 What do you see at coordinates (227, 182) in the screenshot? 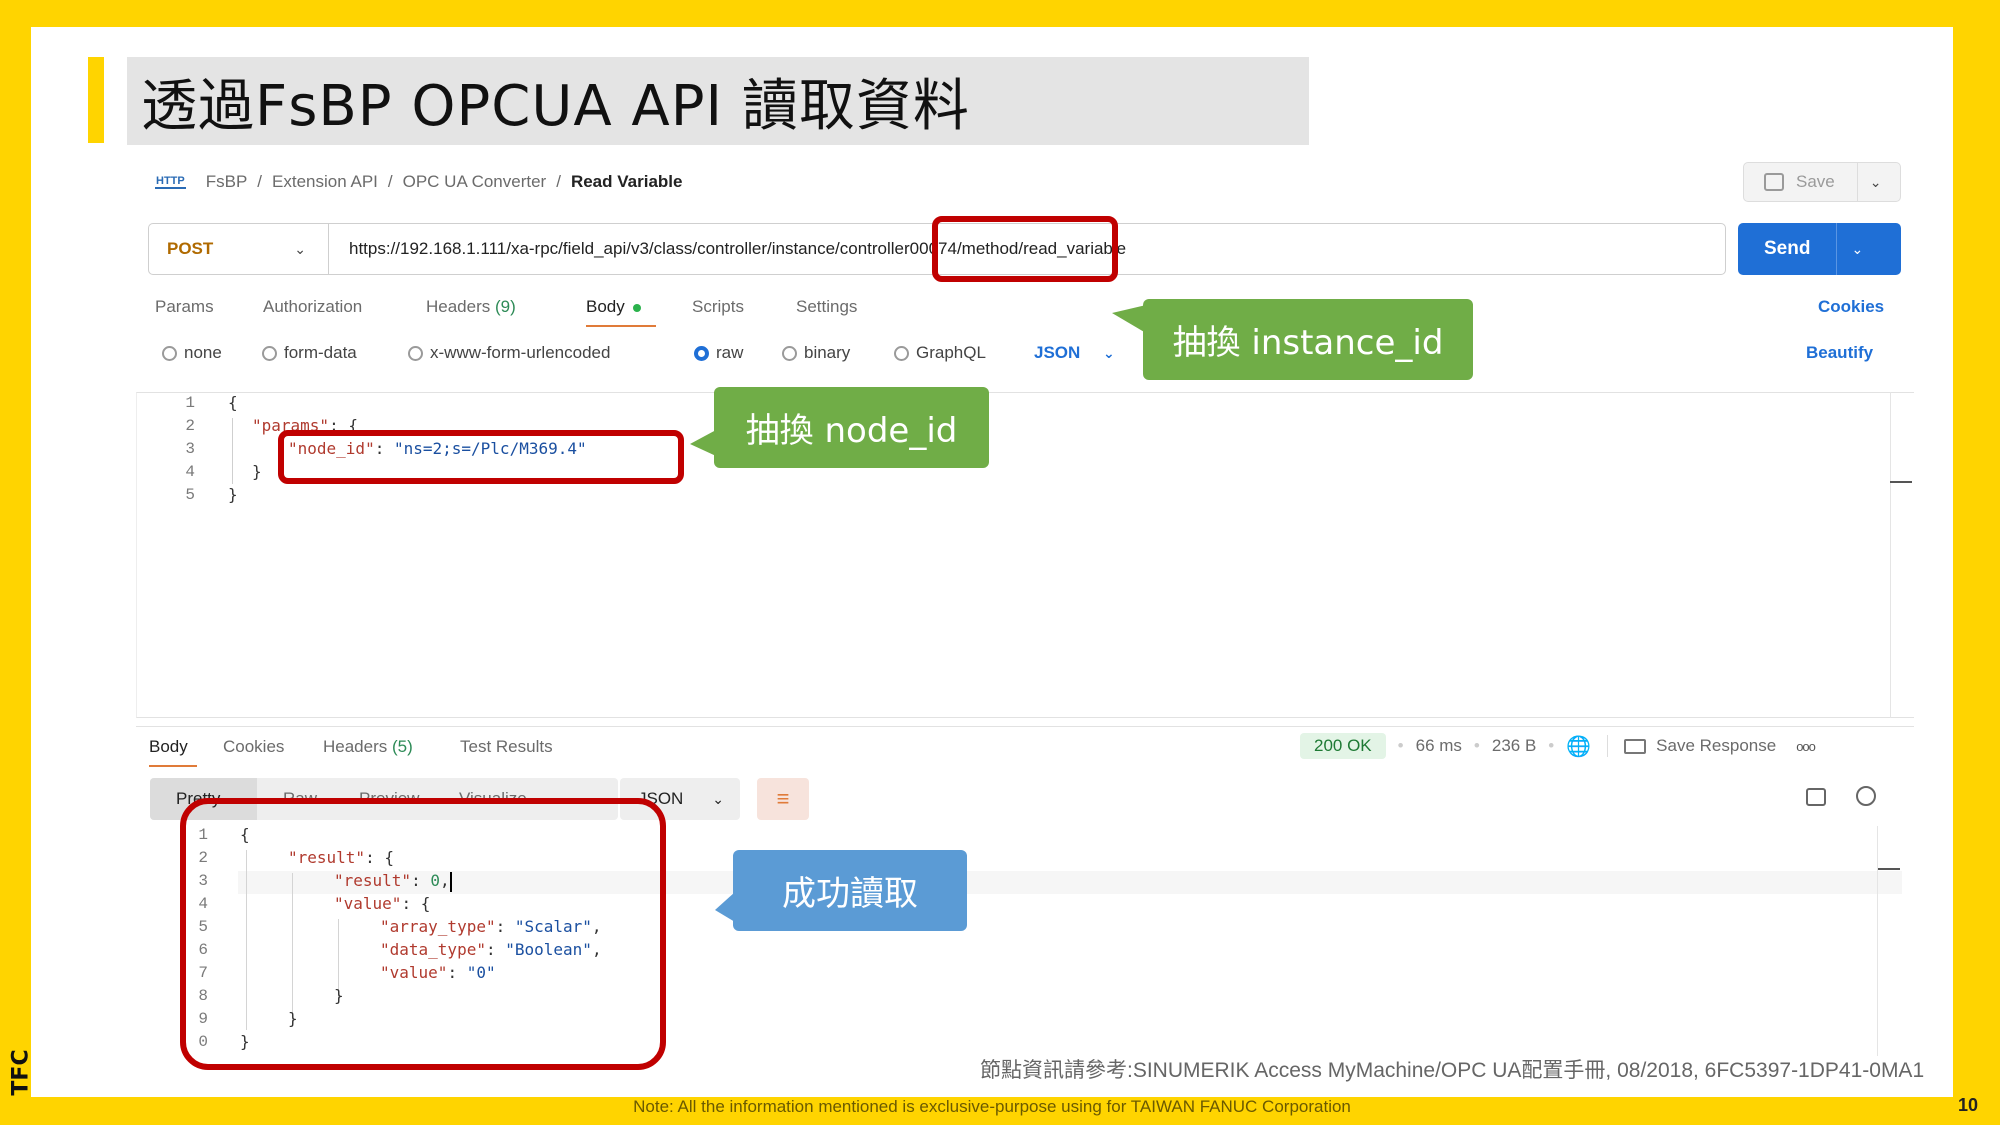
I see `breadcrumb-item: FsBP` at bounding box center [227, 182].